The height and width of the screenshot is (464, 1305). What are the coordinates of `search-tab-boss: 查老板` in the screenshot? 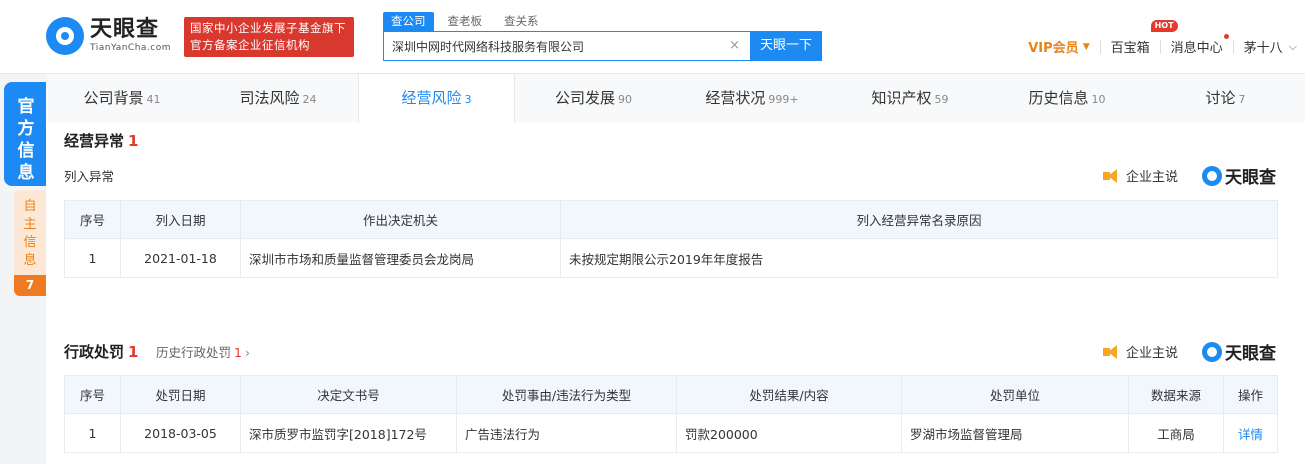 It's located at (465, 21).